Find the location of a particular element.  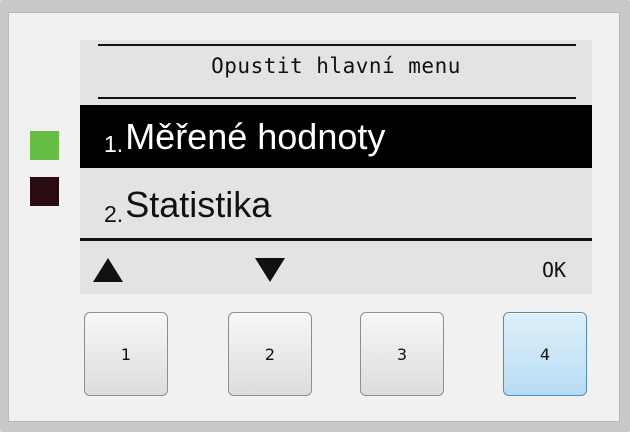

menu-item-measured-values: 1. Měřené hodnoty is located at coordinates (336, 136).